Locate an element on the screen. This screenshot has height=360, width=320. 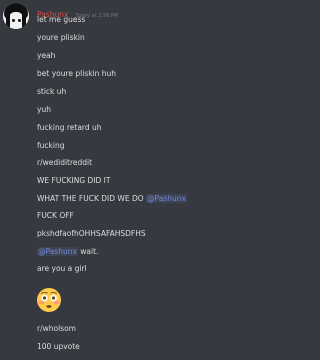
message-line: r/wediditreddit is located at coordinates (64, 163).